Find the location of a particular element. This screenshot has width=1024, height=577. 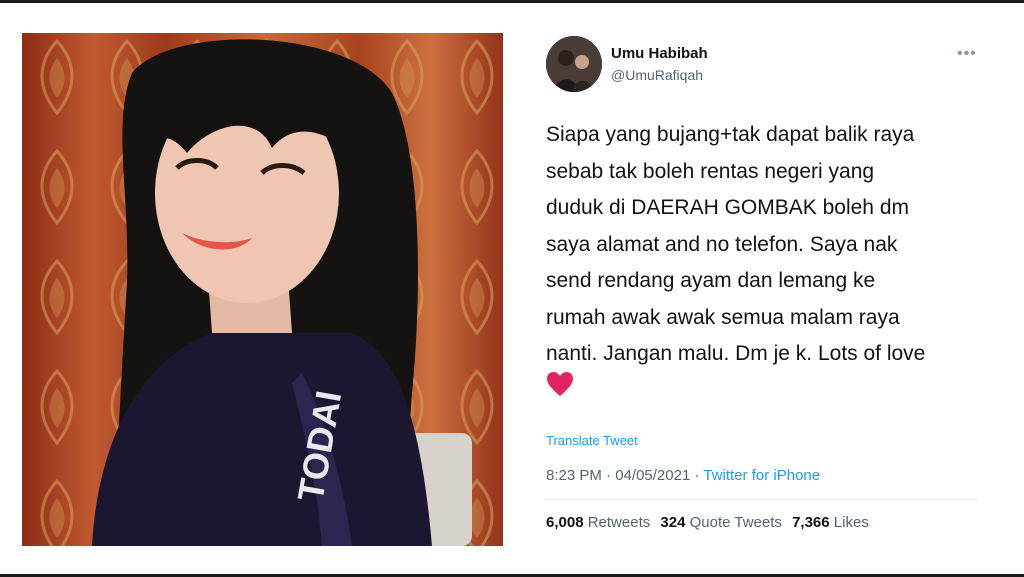

red-heart-icon is located at coordinates (560, 384).